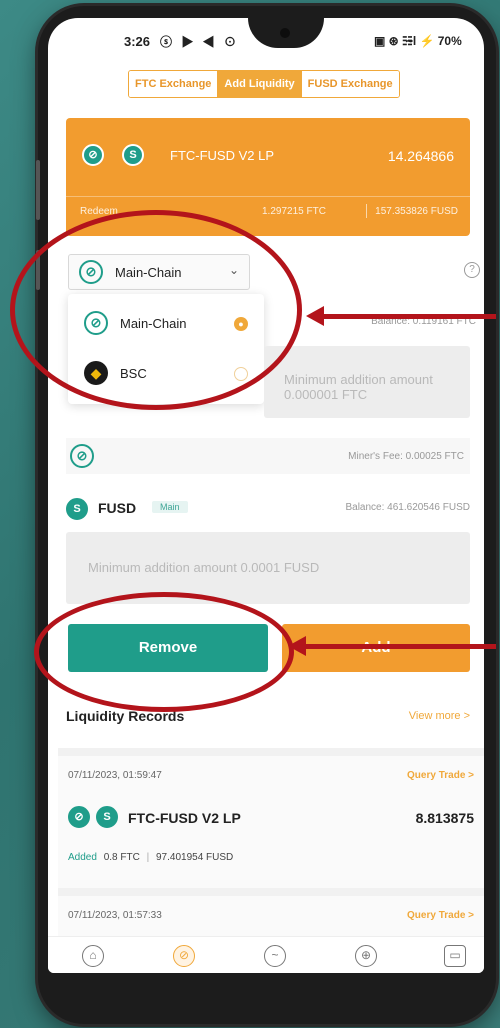 Image resolution: width=500 pixels, height=1028 pixels. I want to click on value-separator, so click(366, 211).